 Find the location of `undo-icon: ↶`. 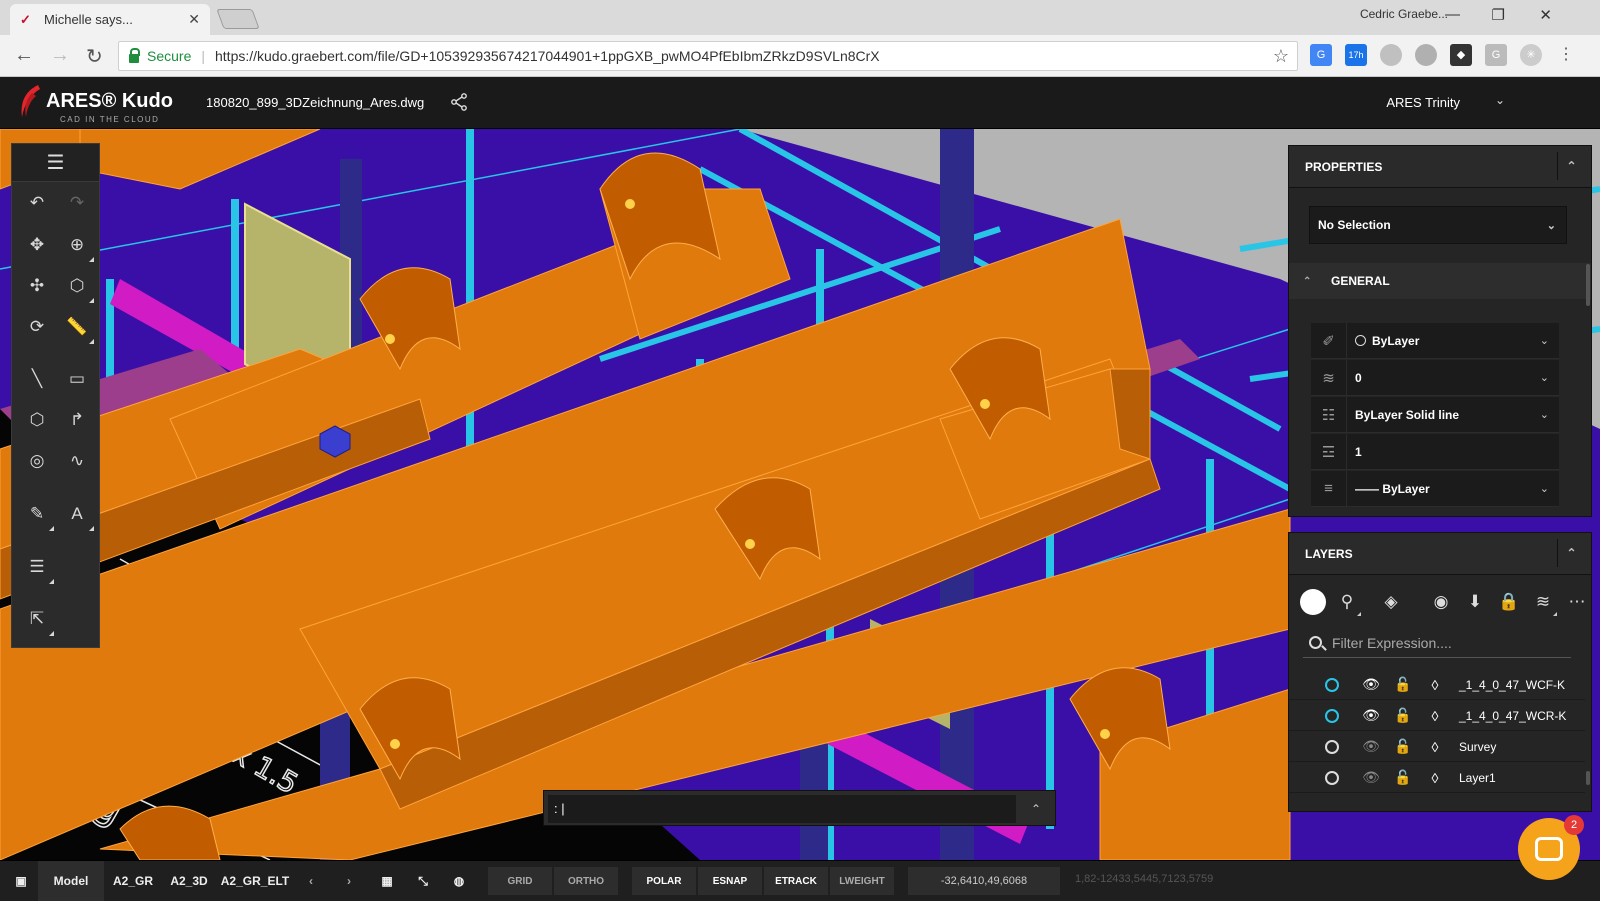

undo-icon: ↶ is located at coordinates (37, 203).